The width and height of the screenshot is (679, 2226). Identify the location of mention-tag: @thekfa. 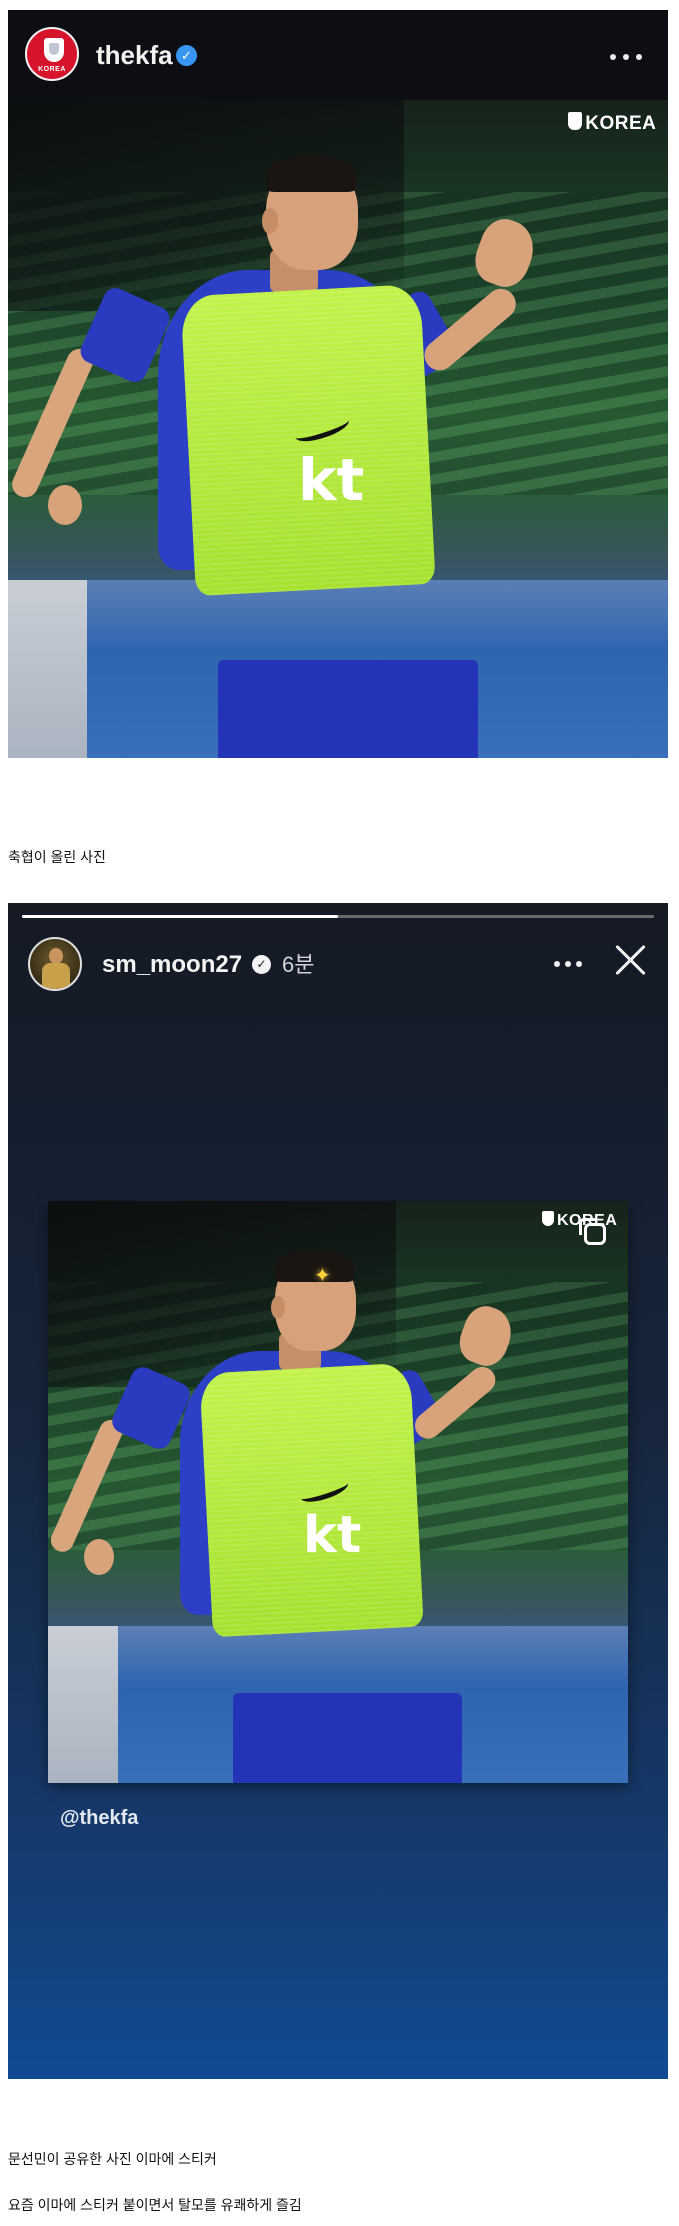
(99, 1818).